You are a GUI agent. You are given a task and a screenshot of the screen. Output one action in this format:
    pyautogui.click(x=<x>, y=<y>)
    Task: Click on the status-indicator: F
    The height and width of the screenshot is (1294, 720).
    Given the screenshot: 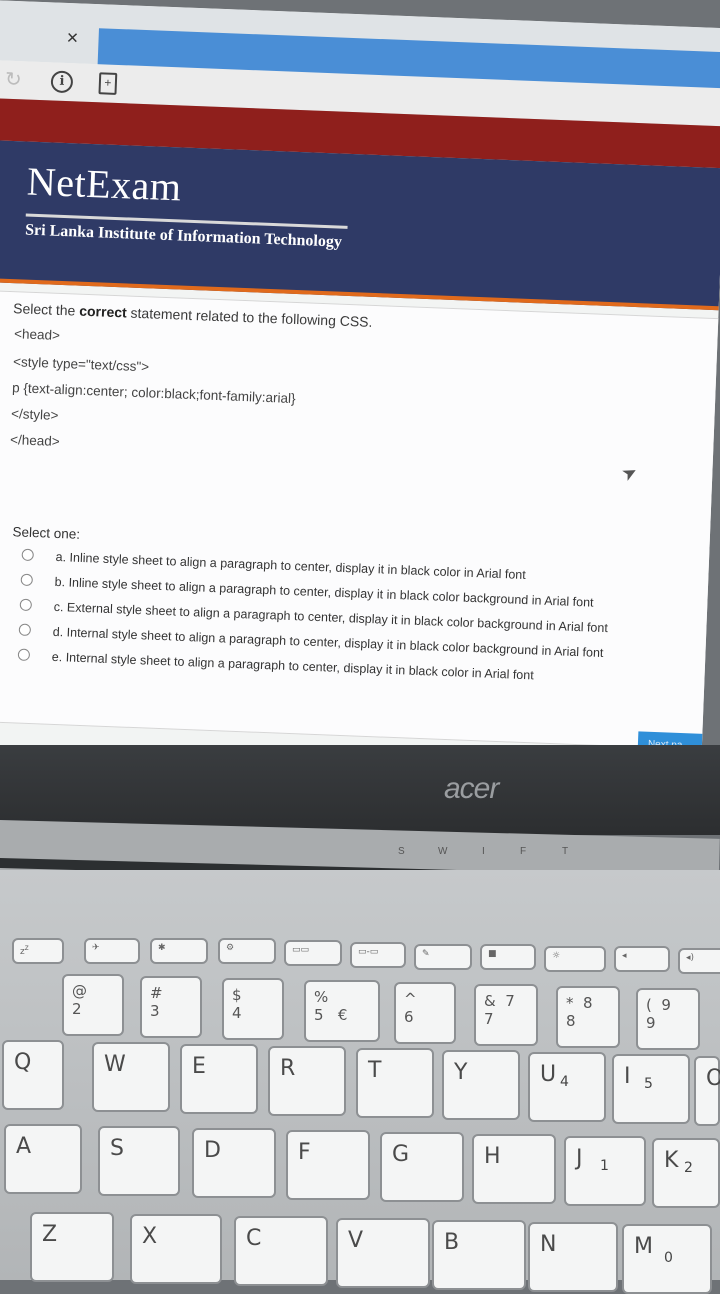 What is the action you would take?
    pyautogui.click(x=523, y=851)
    